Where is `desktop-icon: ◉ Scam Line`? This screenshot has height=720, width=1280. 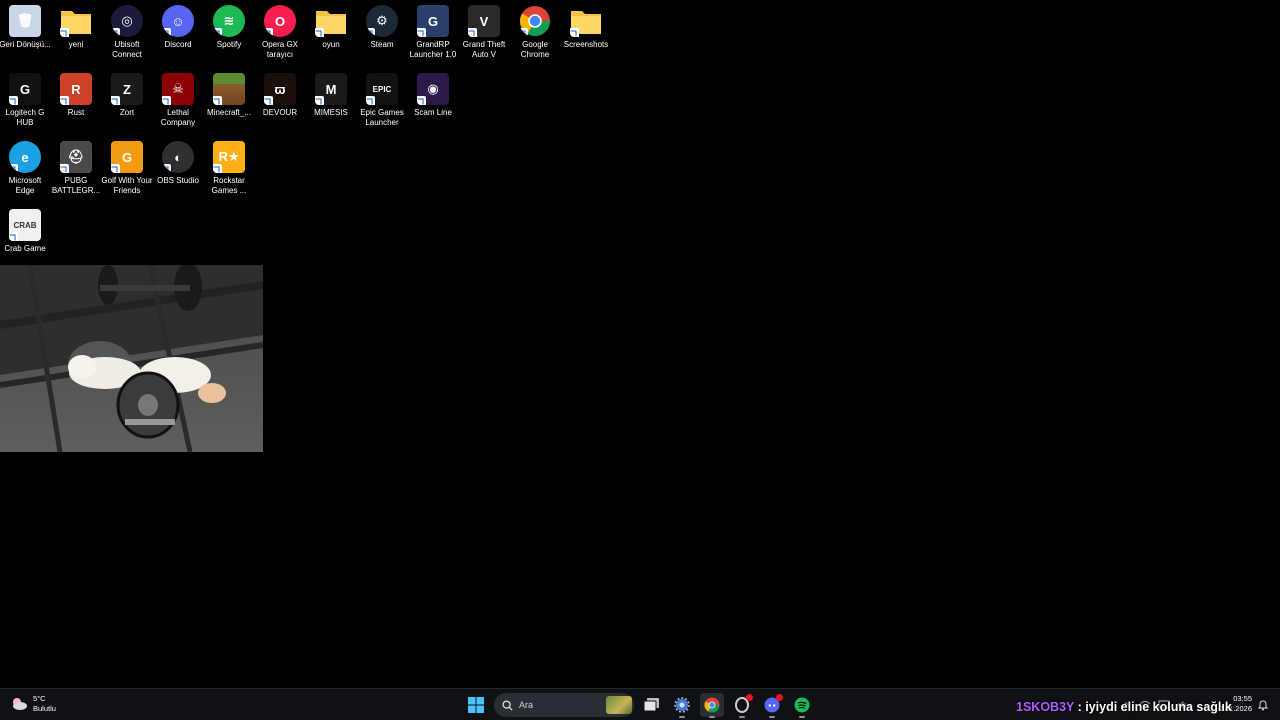 desktop-icon: ◉ Scam Line is located at coordinates (433, 95).